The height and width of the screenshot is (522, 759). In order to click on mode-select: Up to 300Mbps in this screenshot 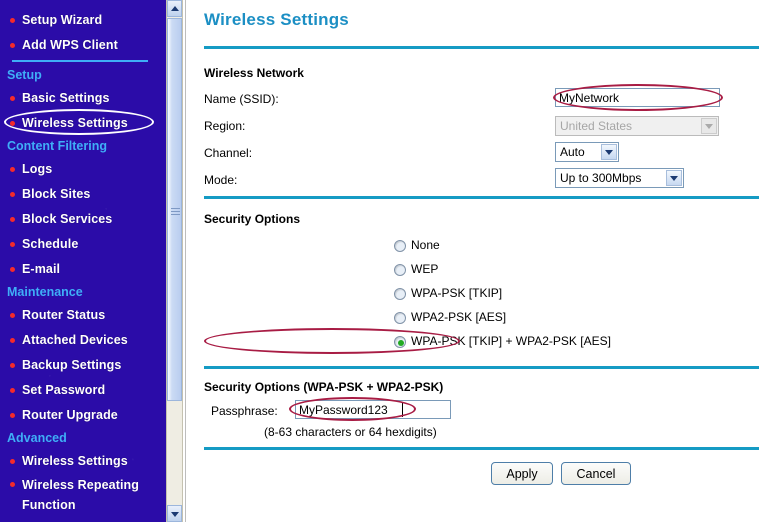, I will do `click(619, 178)`.